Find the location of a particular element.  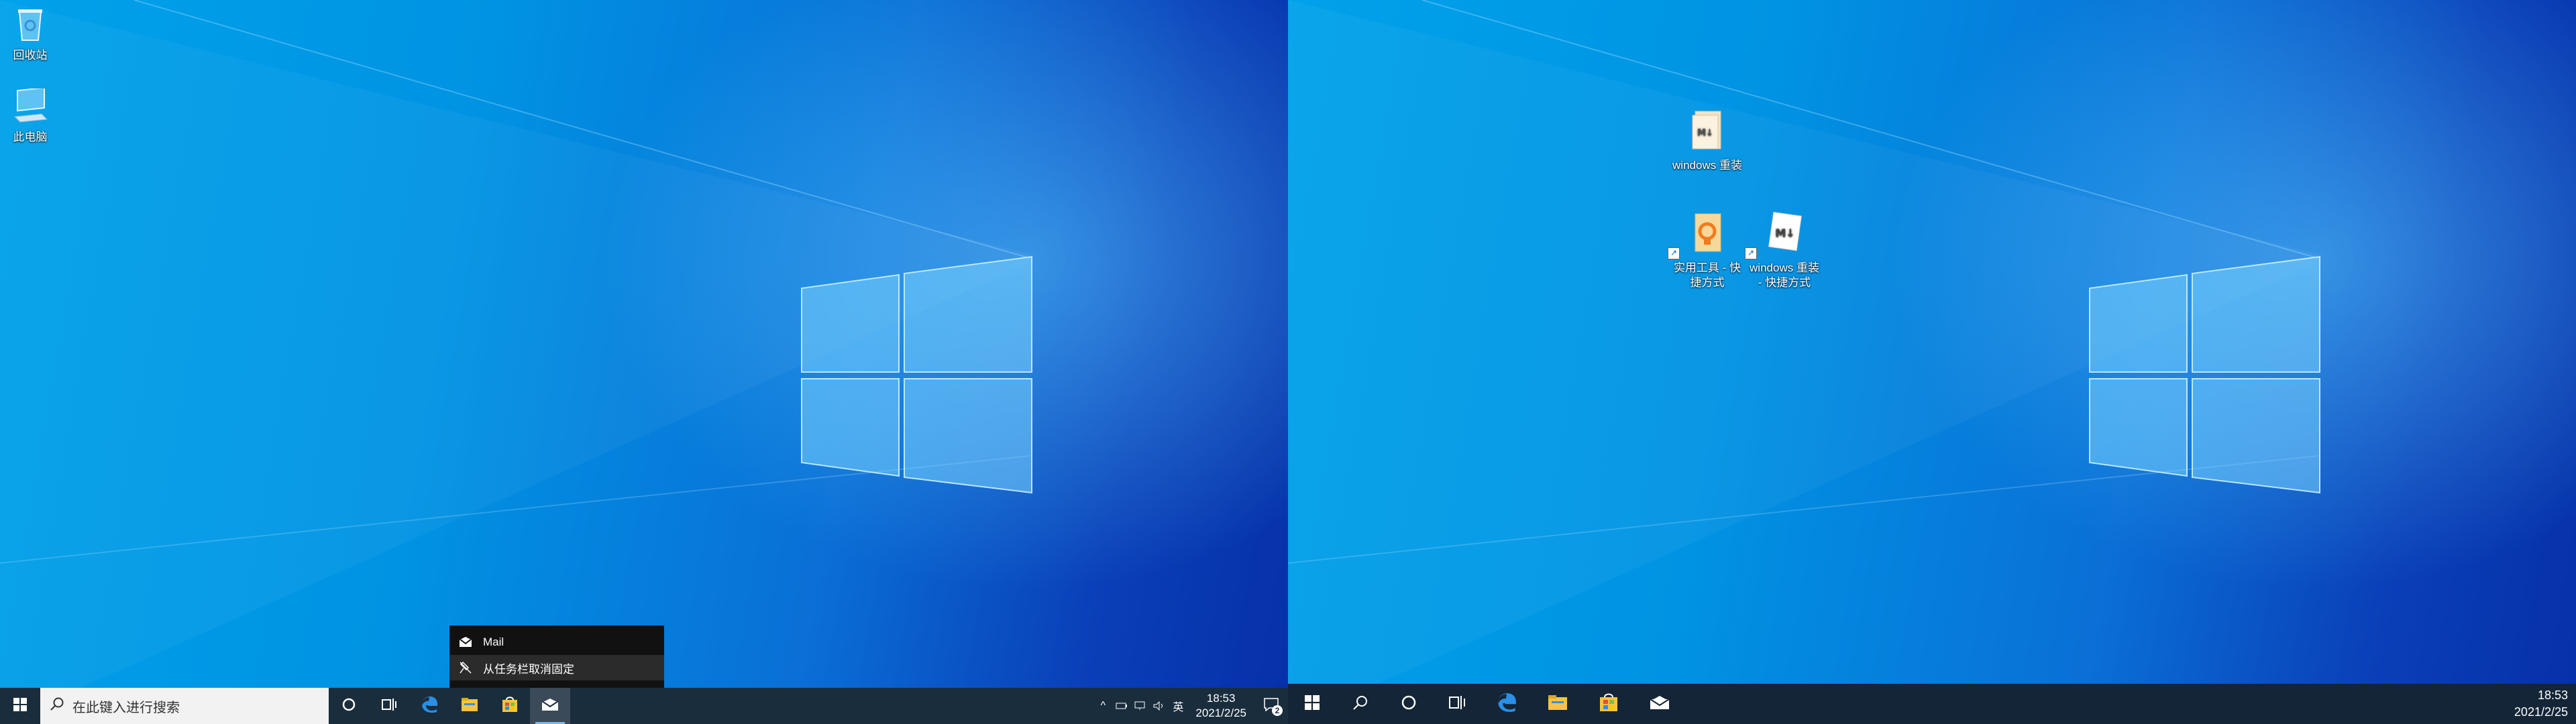

taskbar-search-box: 在此键入进行搜索 is located at coordinates (184, 706).